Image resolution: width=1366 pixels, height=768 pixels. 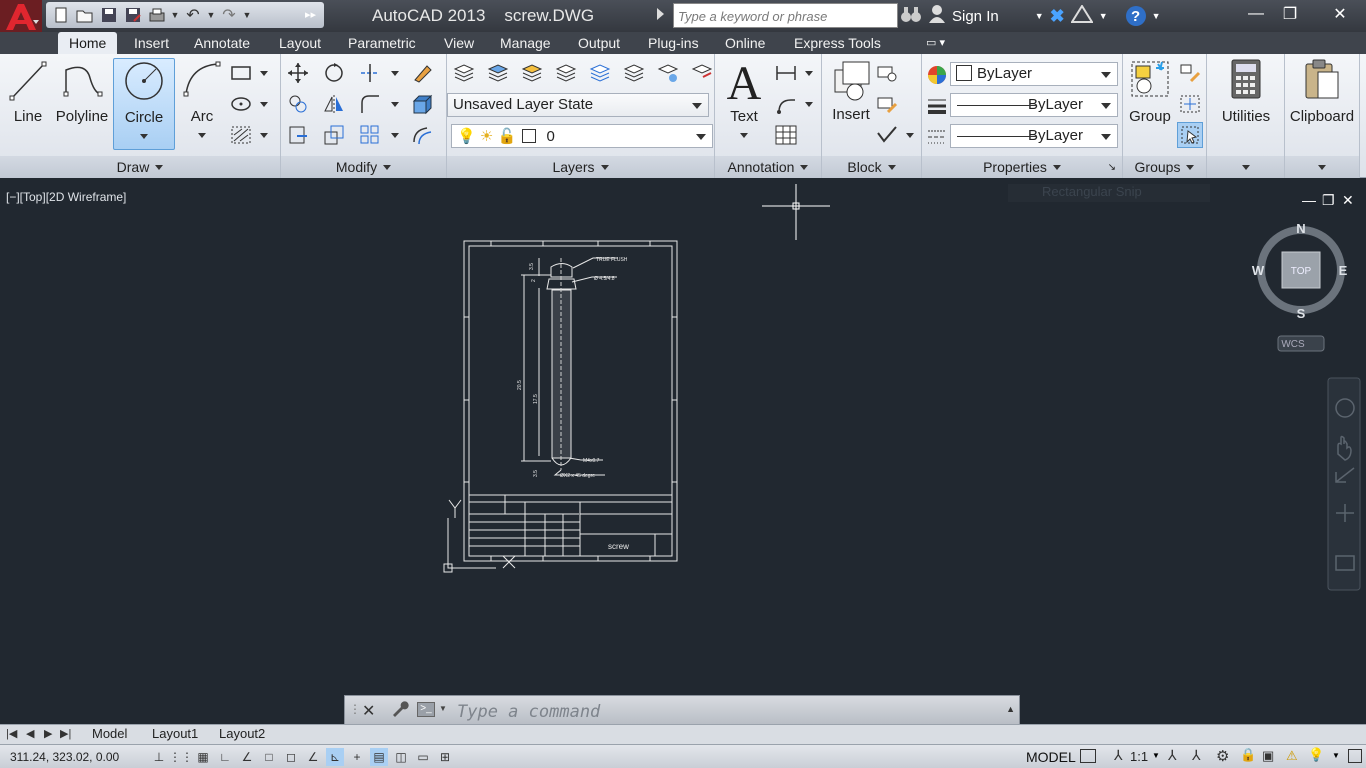 I want to click on dynamic-ucs-icon: ⊾, so click(x=335, y=757).